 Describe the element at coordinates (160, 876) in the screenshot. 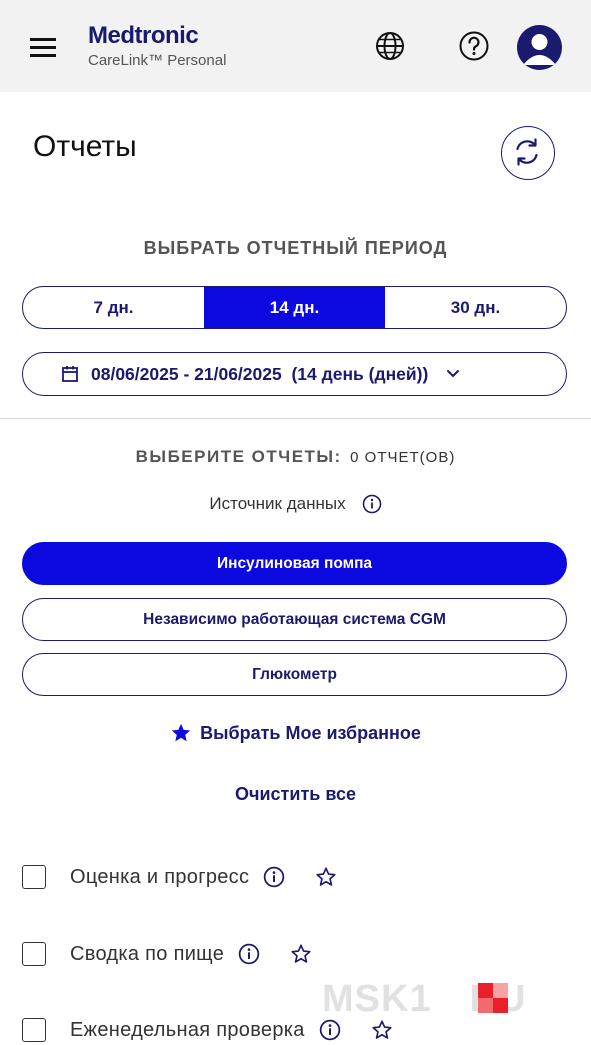

I see `report-label: Оценка и прогресс` at that location.